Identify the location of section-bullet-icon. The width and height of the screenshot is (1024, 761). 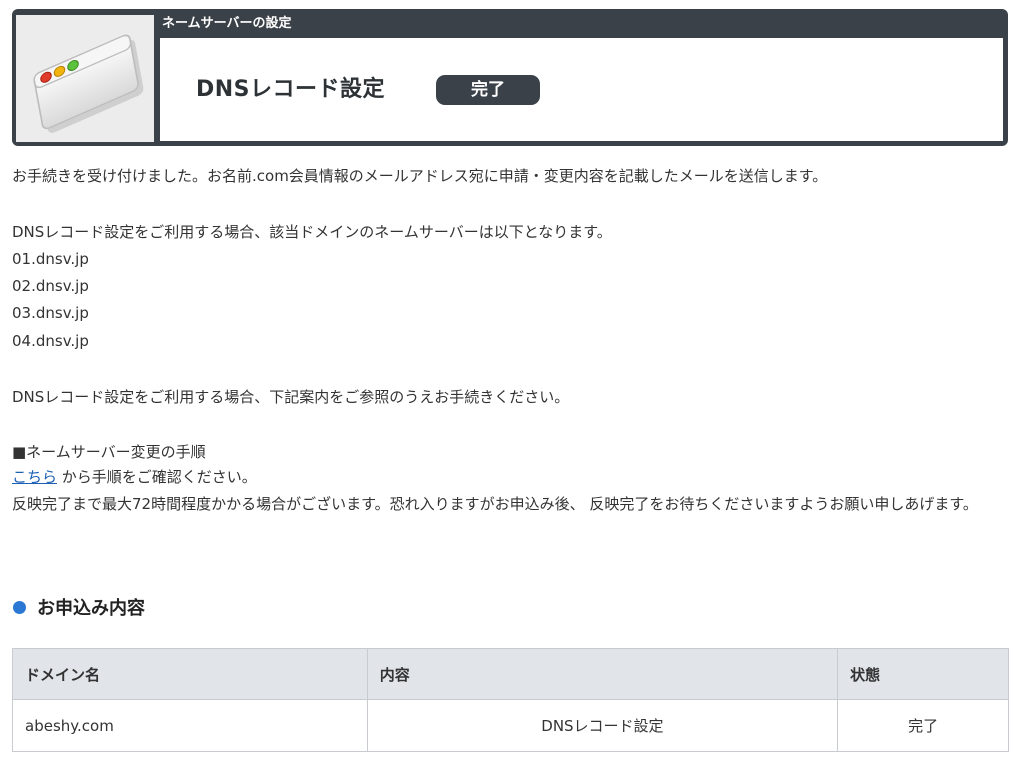
(19, 607).